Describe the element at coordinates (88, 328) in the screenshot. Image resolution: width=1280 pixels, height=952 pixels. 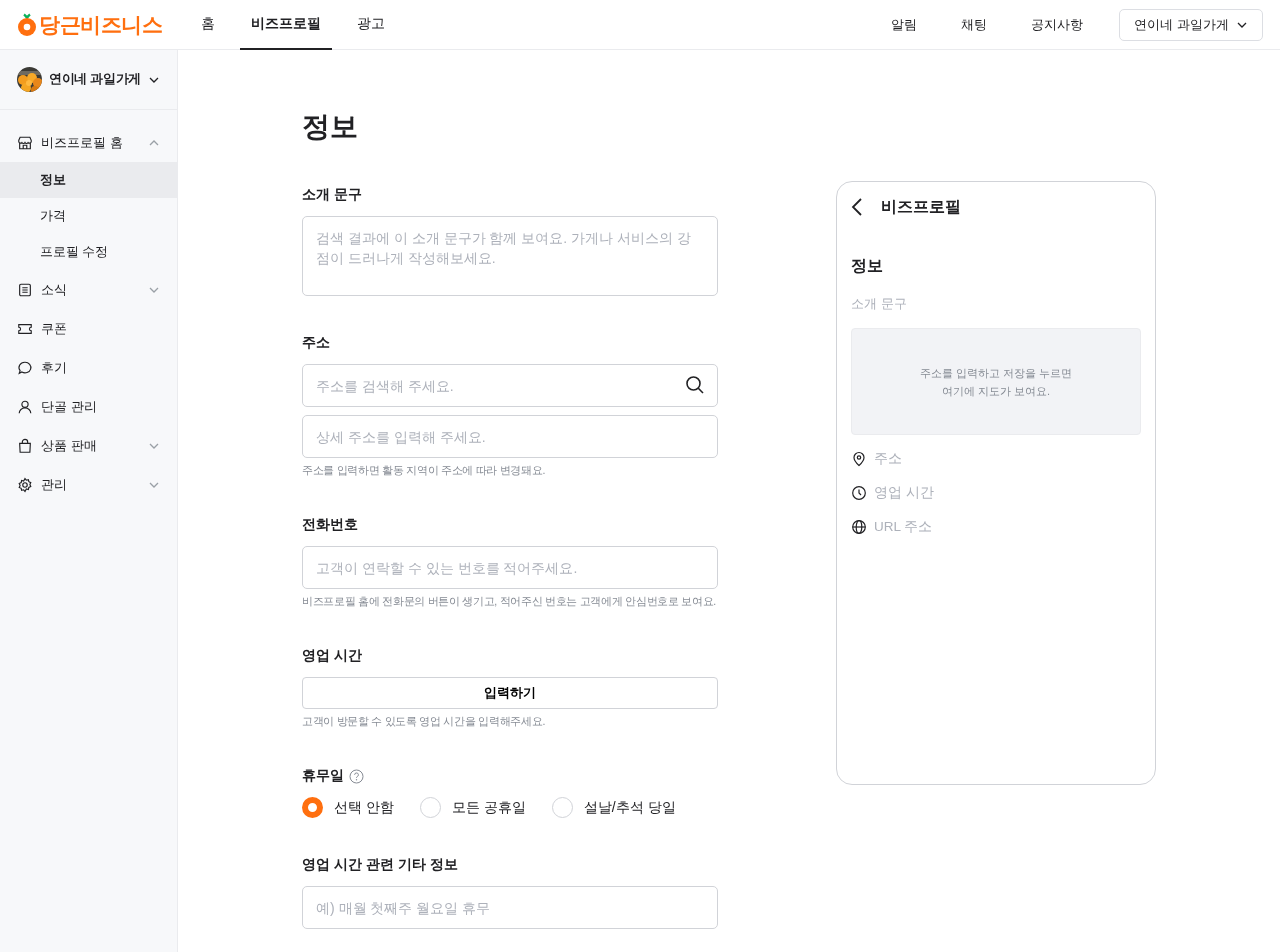
I see `sidebar-item: 쿠폰` at that location.